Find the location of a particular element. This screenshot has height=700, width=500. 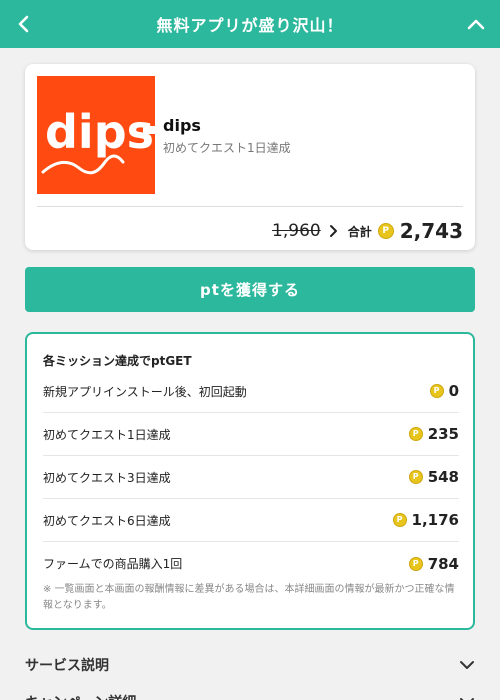

mission-row: ファームでの商品購入1回 P 784 is located at coordinates (251, 563).